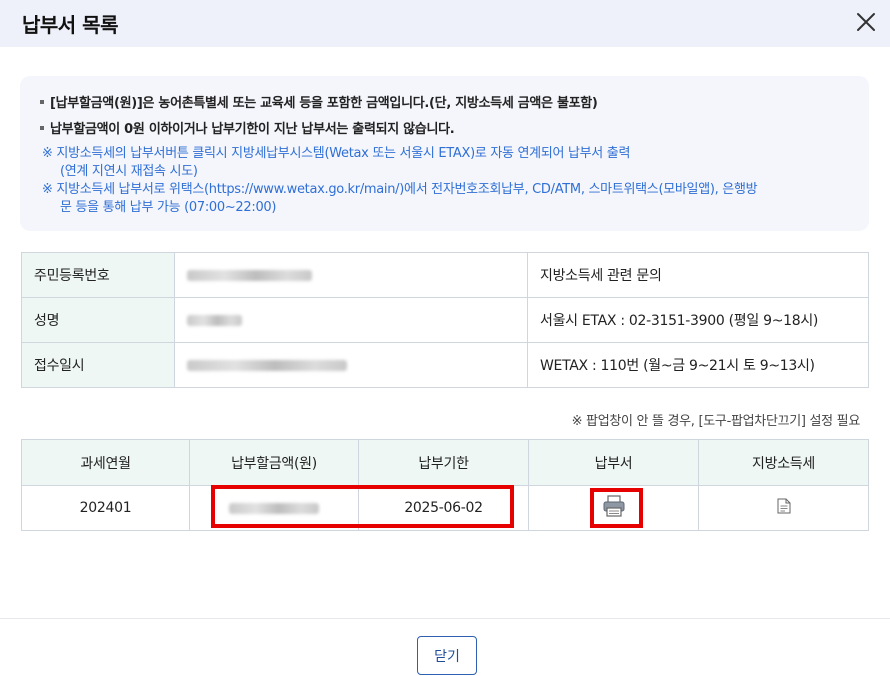  Describe the element at coordinates (98, 365) in the screenshot. I see `info-label: 접수일시` at that location.